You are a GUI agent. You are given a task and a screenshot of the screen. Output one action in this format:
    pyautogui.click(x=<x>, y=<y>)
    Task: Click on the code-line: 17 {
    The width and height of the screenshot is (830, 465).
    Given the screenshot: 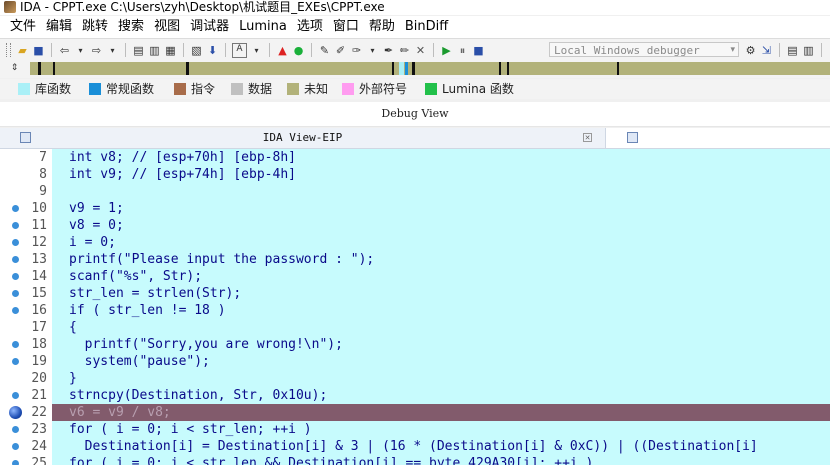 What is the action you would take?
    pyautogui.click(x=415, y=327)
    